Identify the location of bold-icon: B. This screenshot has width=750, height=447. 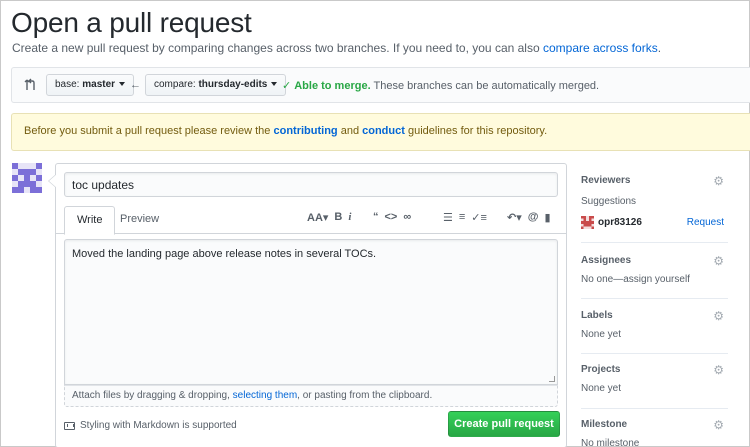
(338, 217).